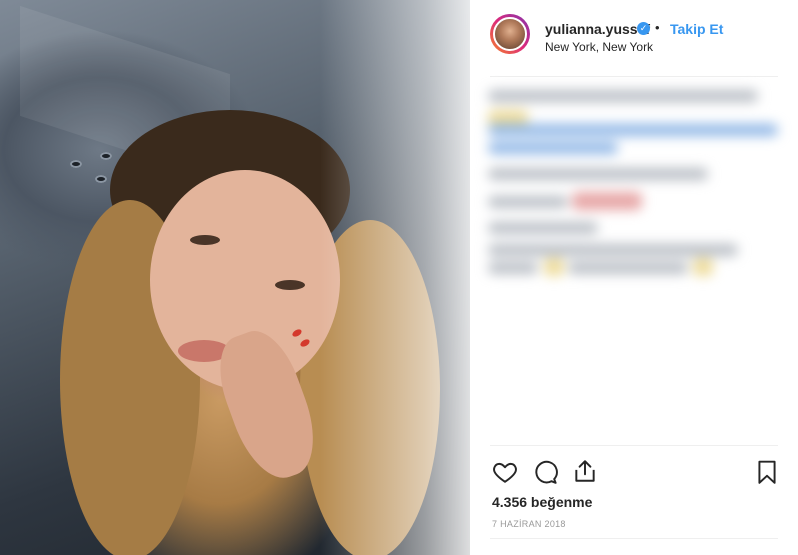 Image resolution: width=798 pixels, height=555 pixels. Describe the element at coordinates (597, 29) in the screenshot. I see `username-link: yulianna.yussef` at that location.